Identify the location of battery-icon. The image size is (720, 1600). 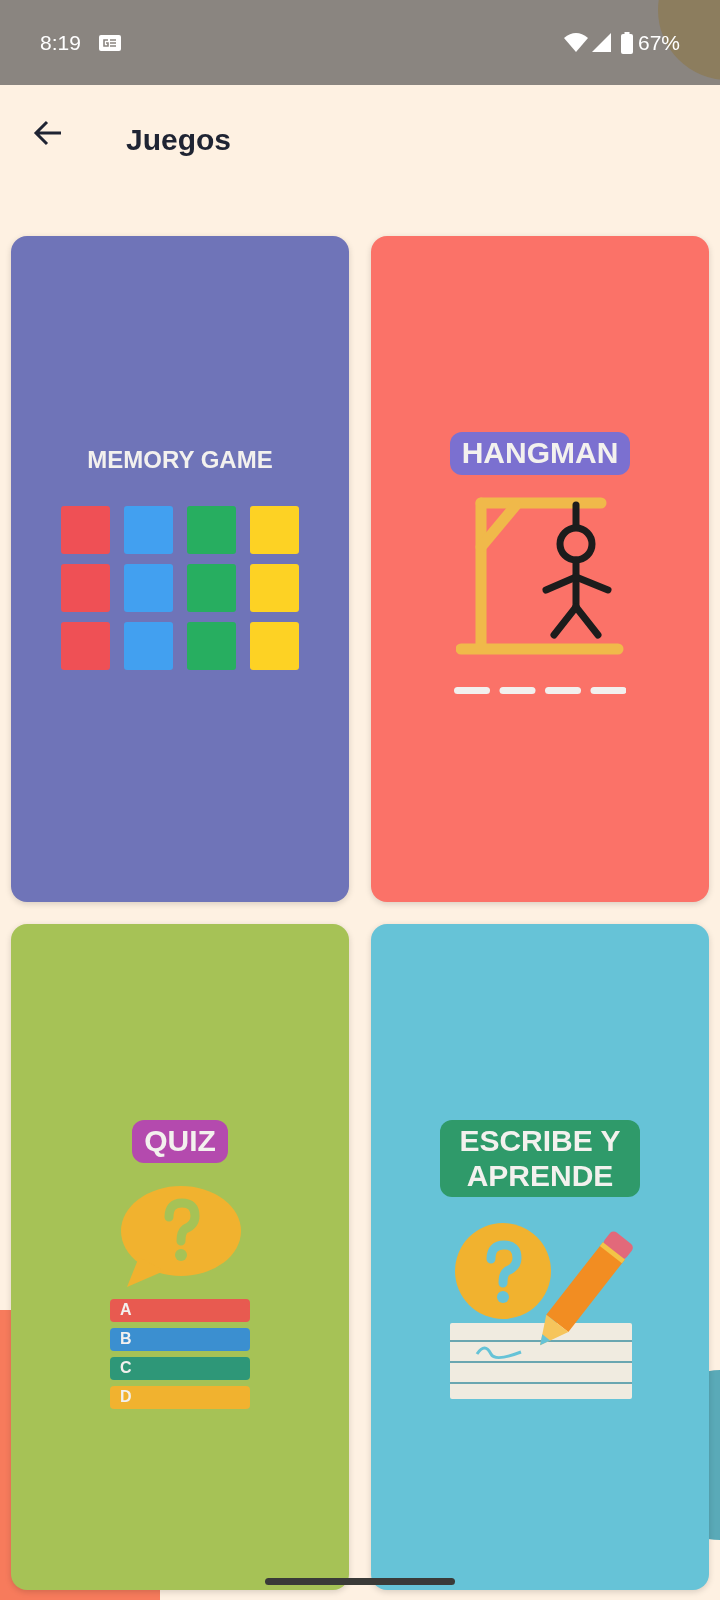
(626, 42).